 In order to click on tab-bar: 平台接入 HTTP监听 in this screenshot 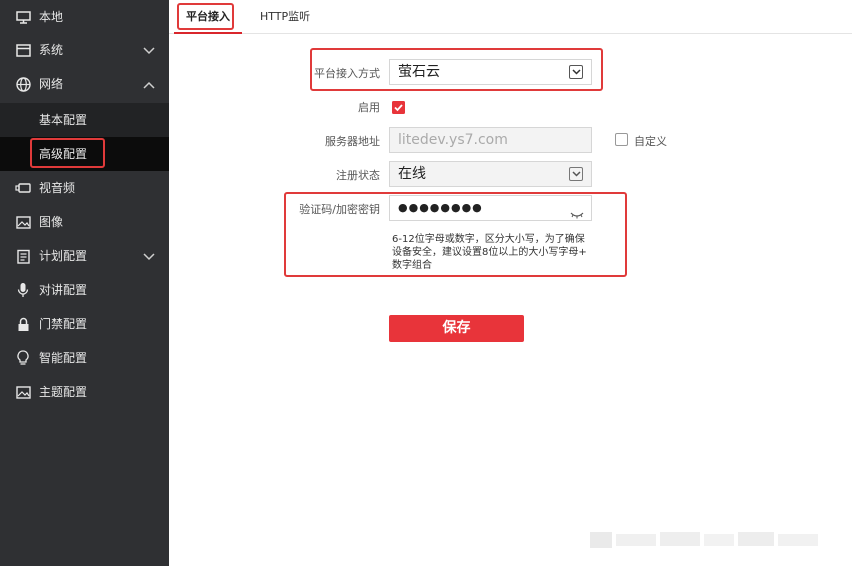, I will do `click(510, 17)`.